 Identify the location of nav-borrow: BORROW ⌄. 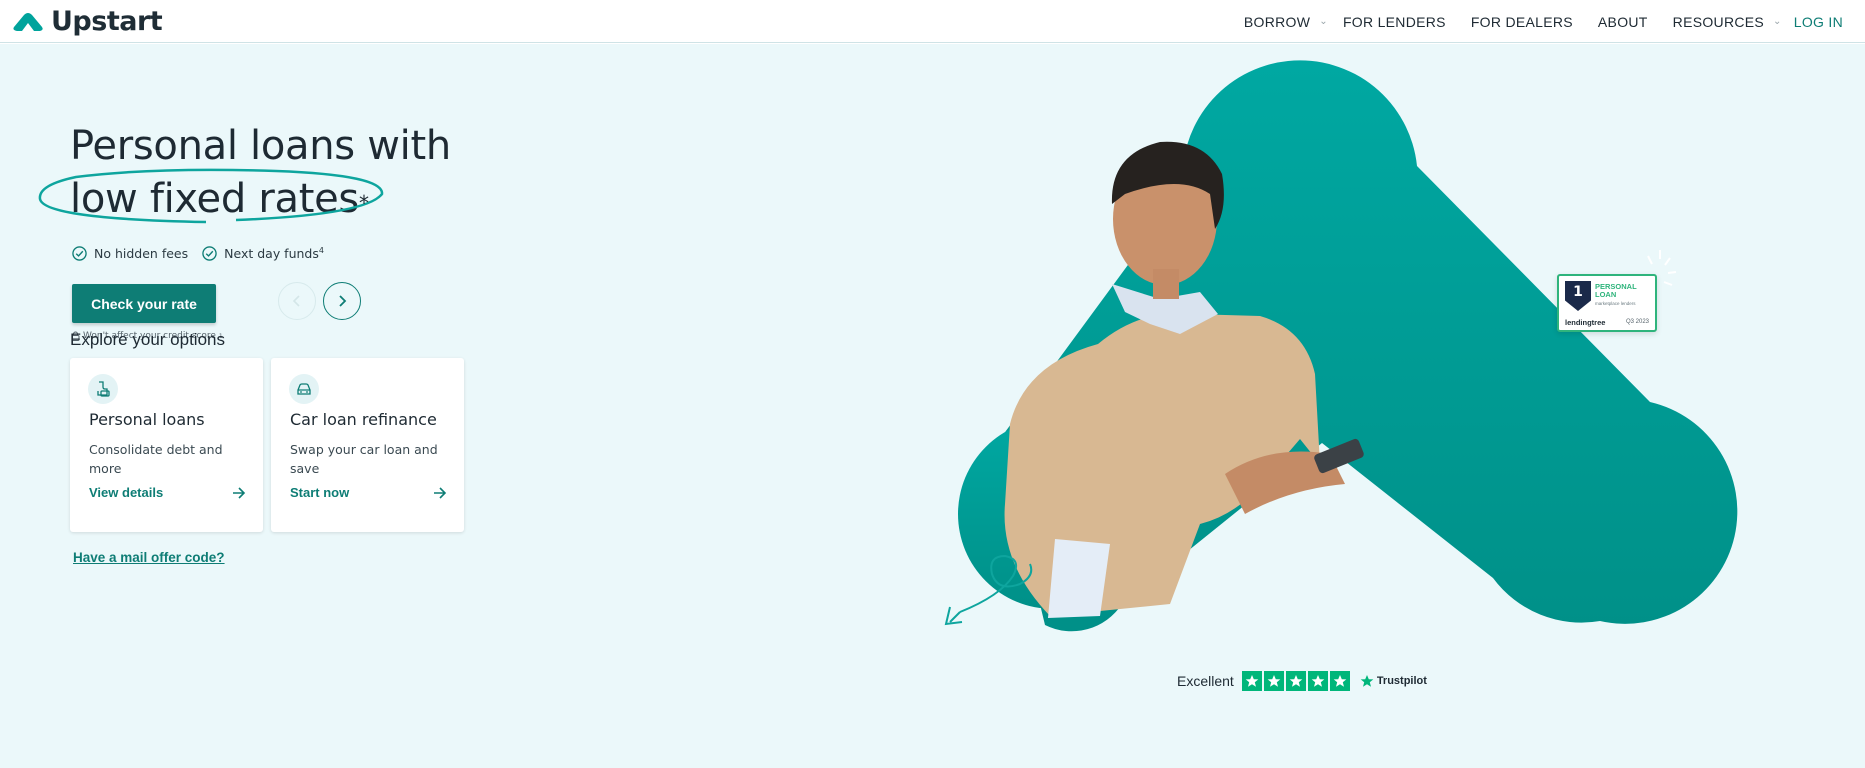
(1286, 22).